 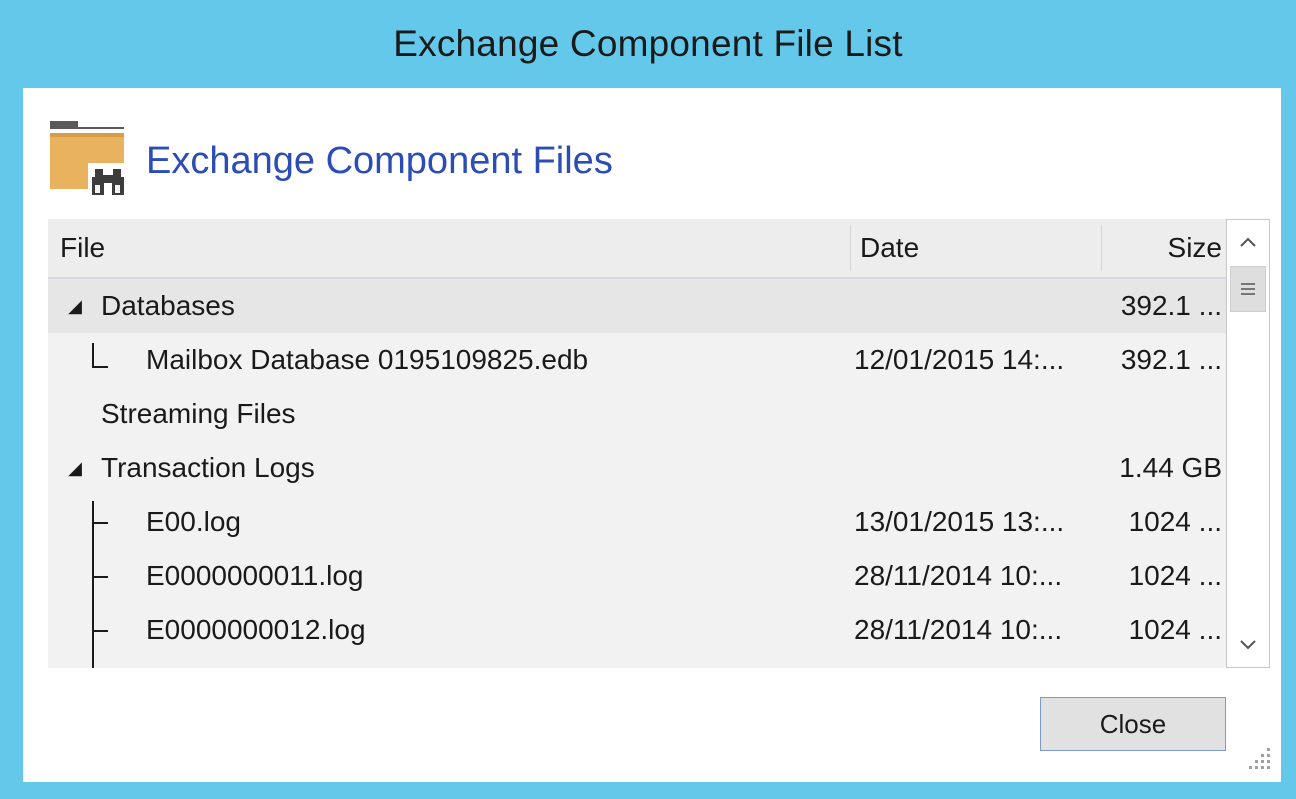 What do you see at coordinates (367, 359) in the screenshot?
I see `row-file-name: Mailbox Database 0195109825.edb` at bounding box center [367, 359].